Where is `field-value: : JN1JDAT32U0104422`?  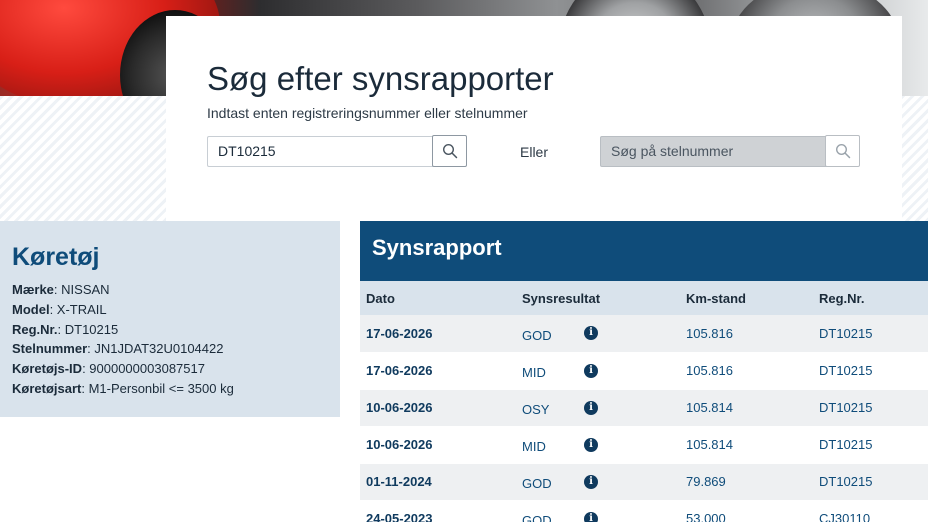
field-value: : JN1JDAT32U0104422 is located at coordinates (155, 349).